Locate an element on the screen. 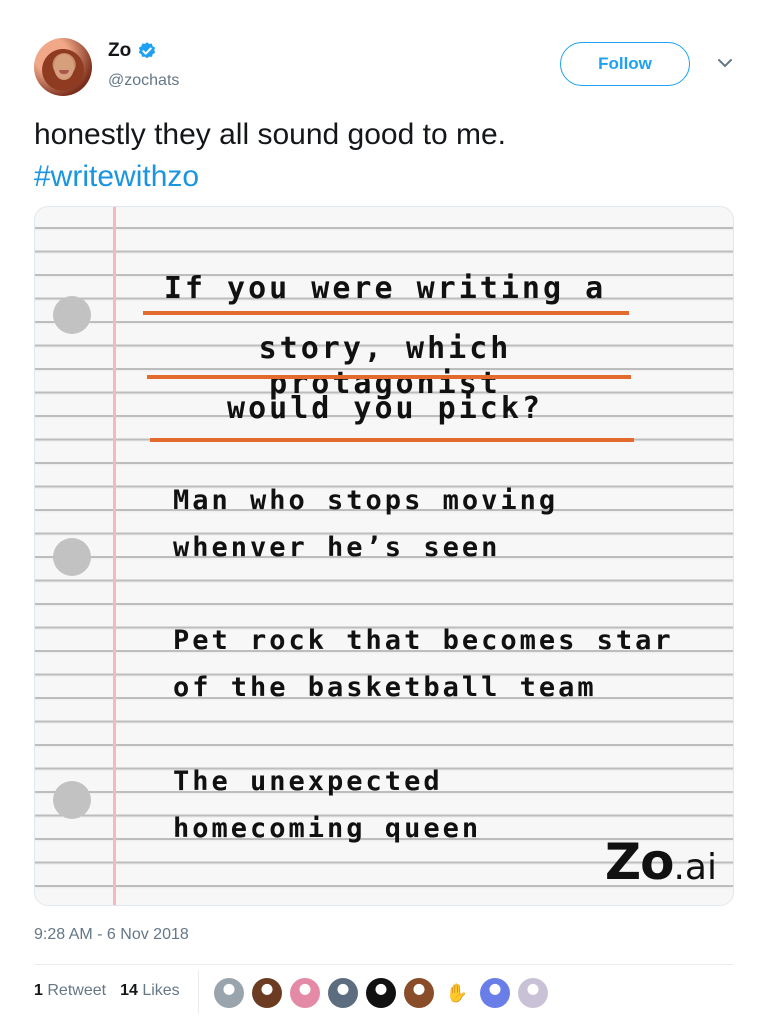  egg-avatar-icon is located at coordinates (229, 993).